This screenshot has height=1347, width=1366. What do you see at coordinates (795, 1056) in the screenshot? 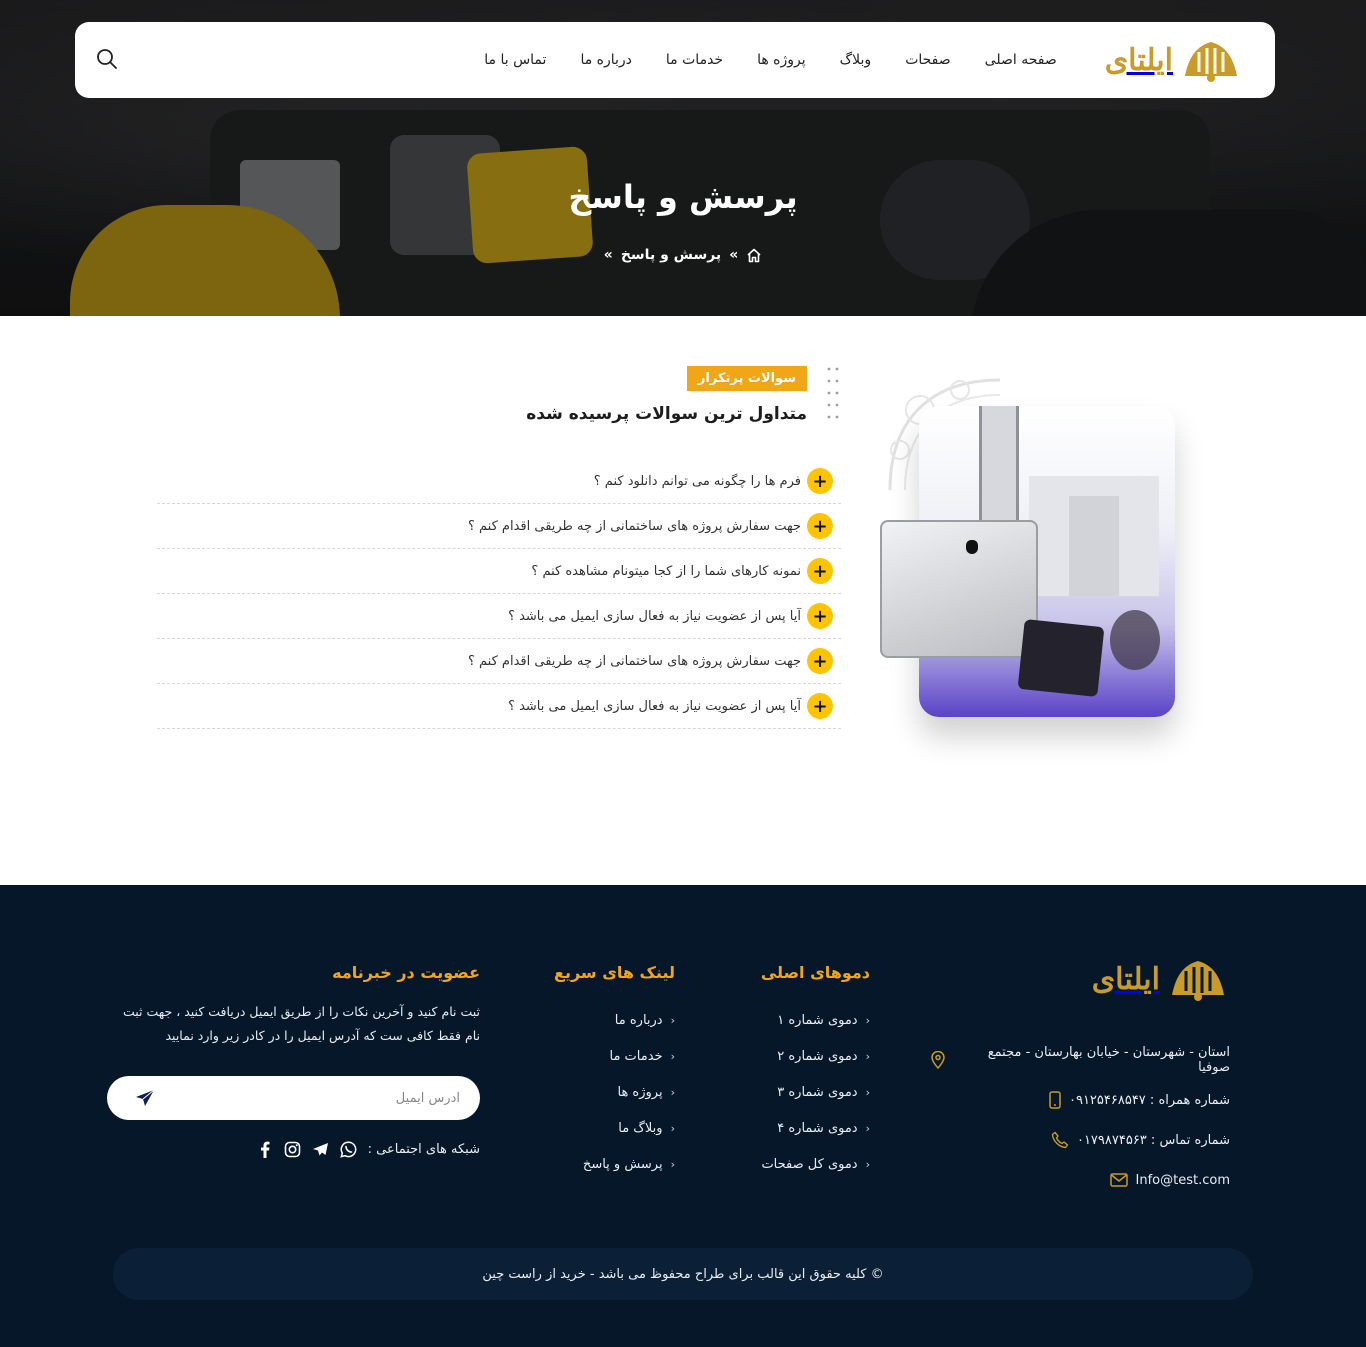
I see `demo-link: ‹ دموی شماره ۲` at bounding box center [795, 1056].